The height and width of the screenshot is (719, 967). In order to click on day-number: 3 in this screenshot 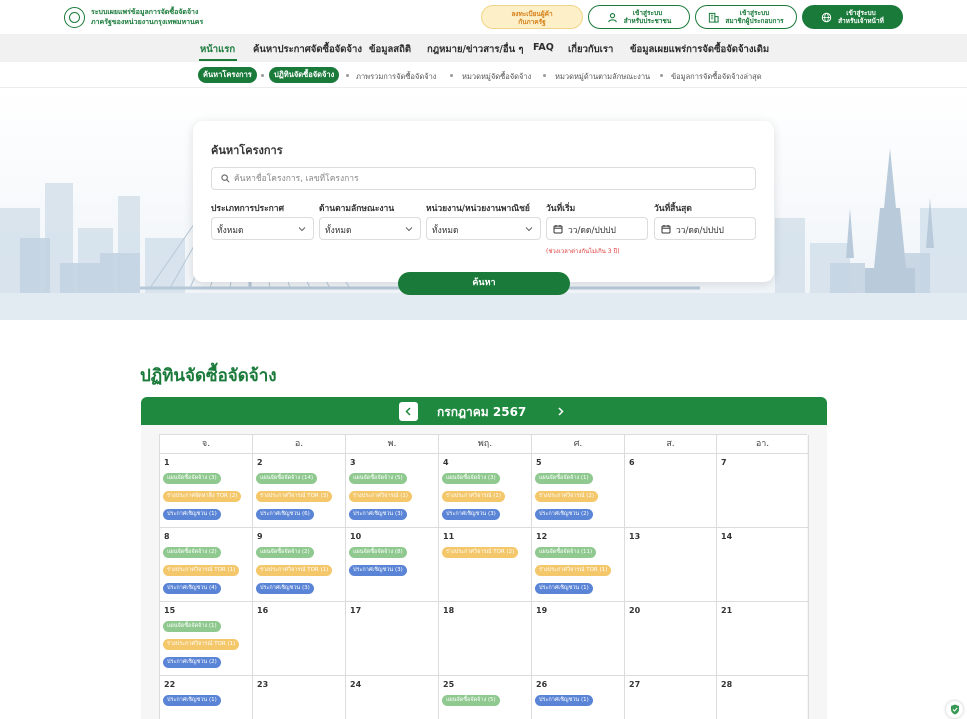, I will do `click(353, 462)`.